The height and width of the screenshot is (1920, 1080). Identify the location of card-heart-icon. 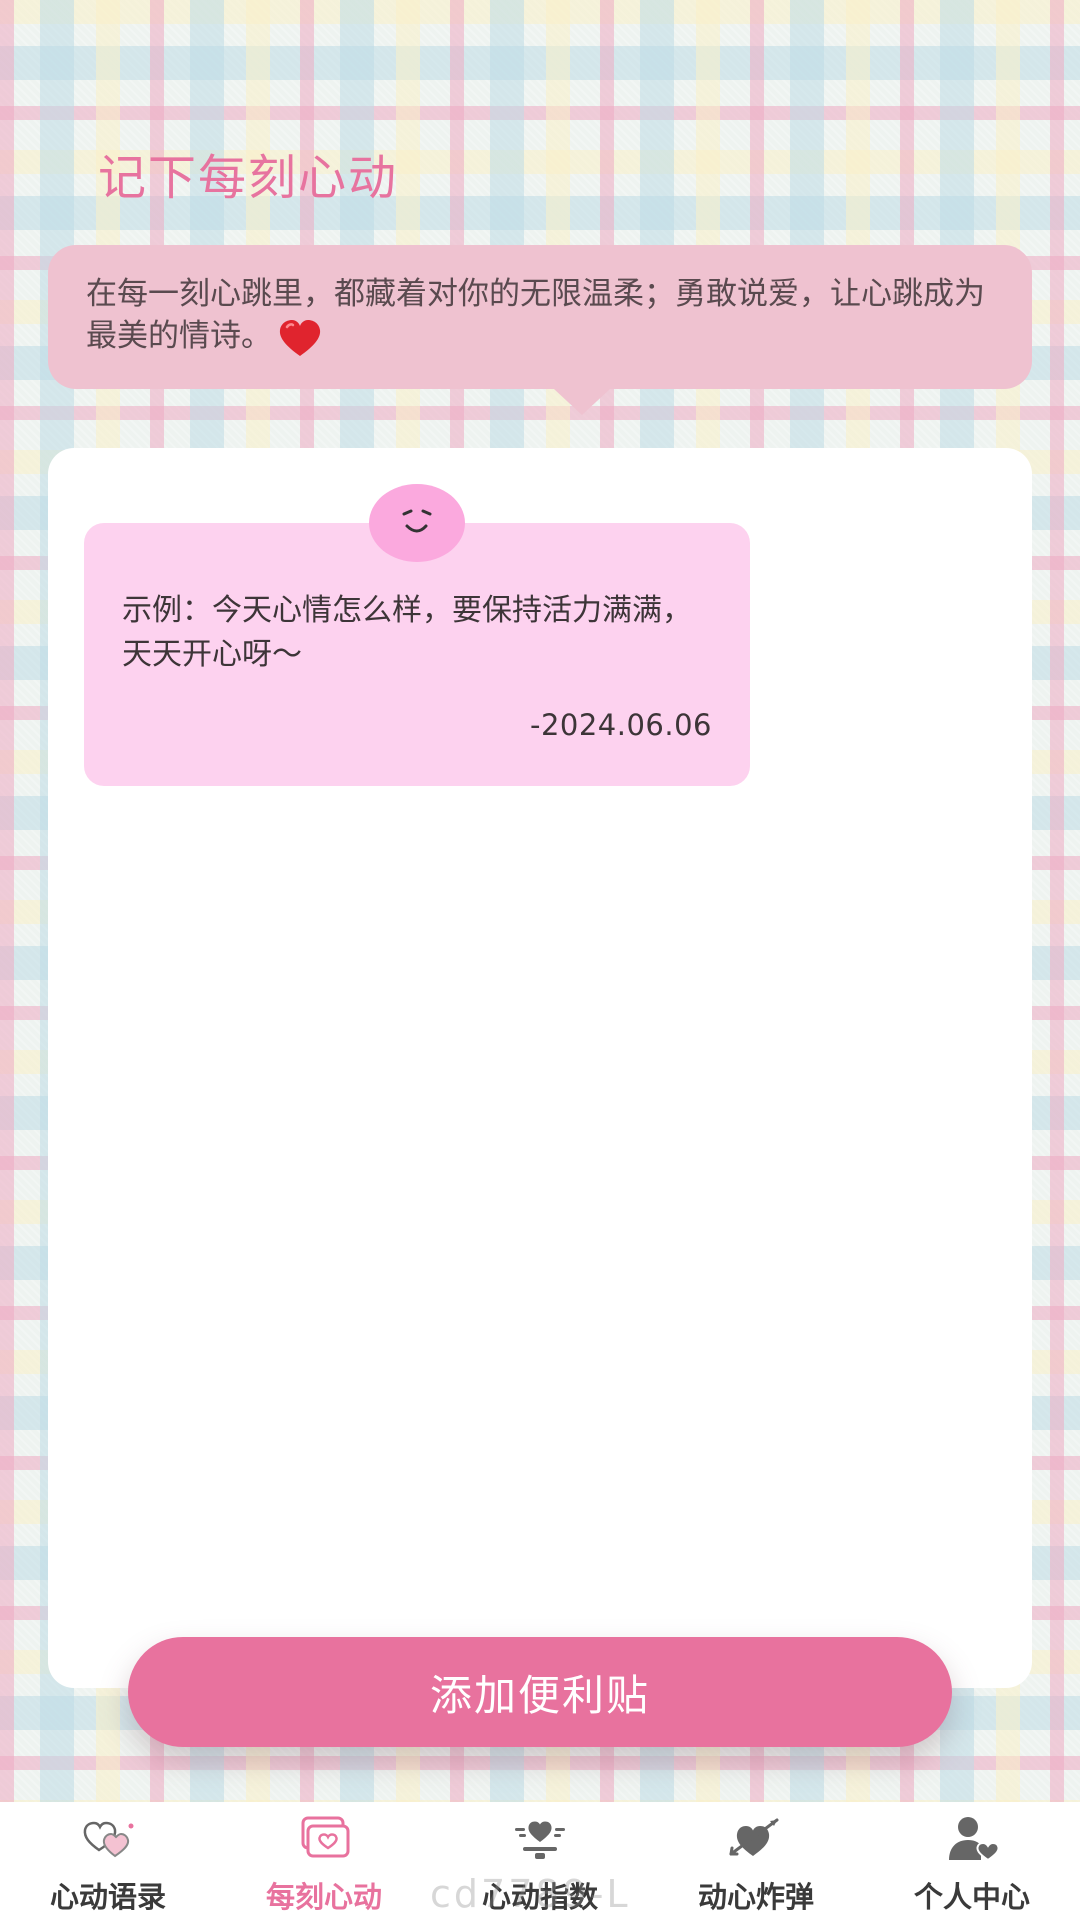
(325, 1837).